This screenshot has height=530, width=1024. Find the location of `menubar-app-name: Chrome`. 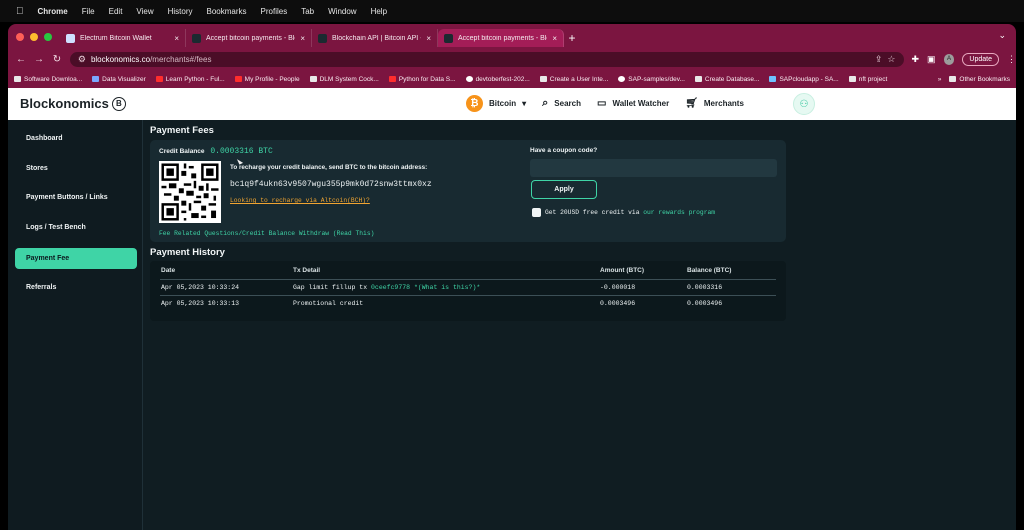

menubar-app-name: Chrome is located at coordinates (53, 11).